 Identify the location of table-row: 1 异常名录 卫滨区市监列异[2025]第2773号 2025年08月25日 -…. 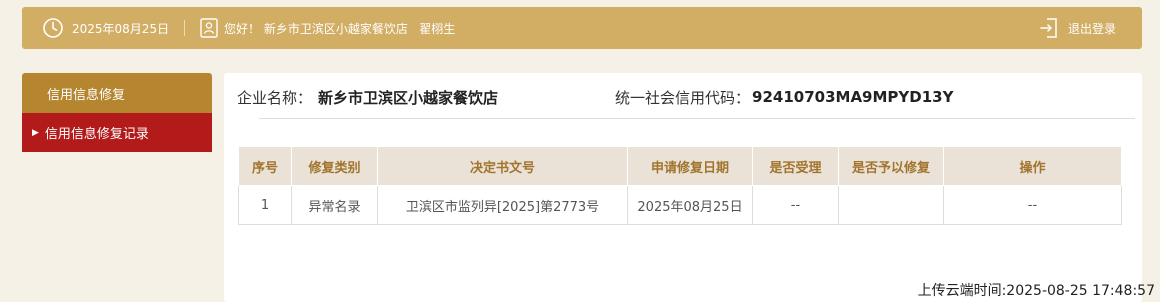
(680, 205).